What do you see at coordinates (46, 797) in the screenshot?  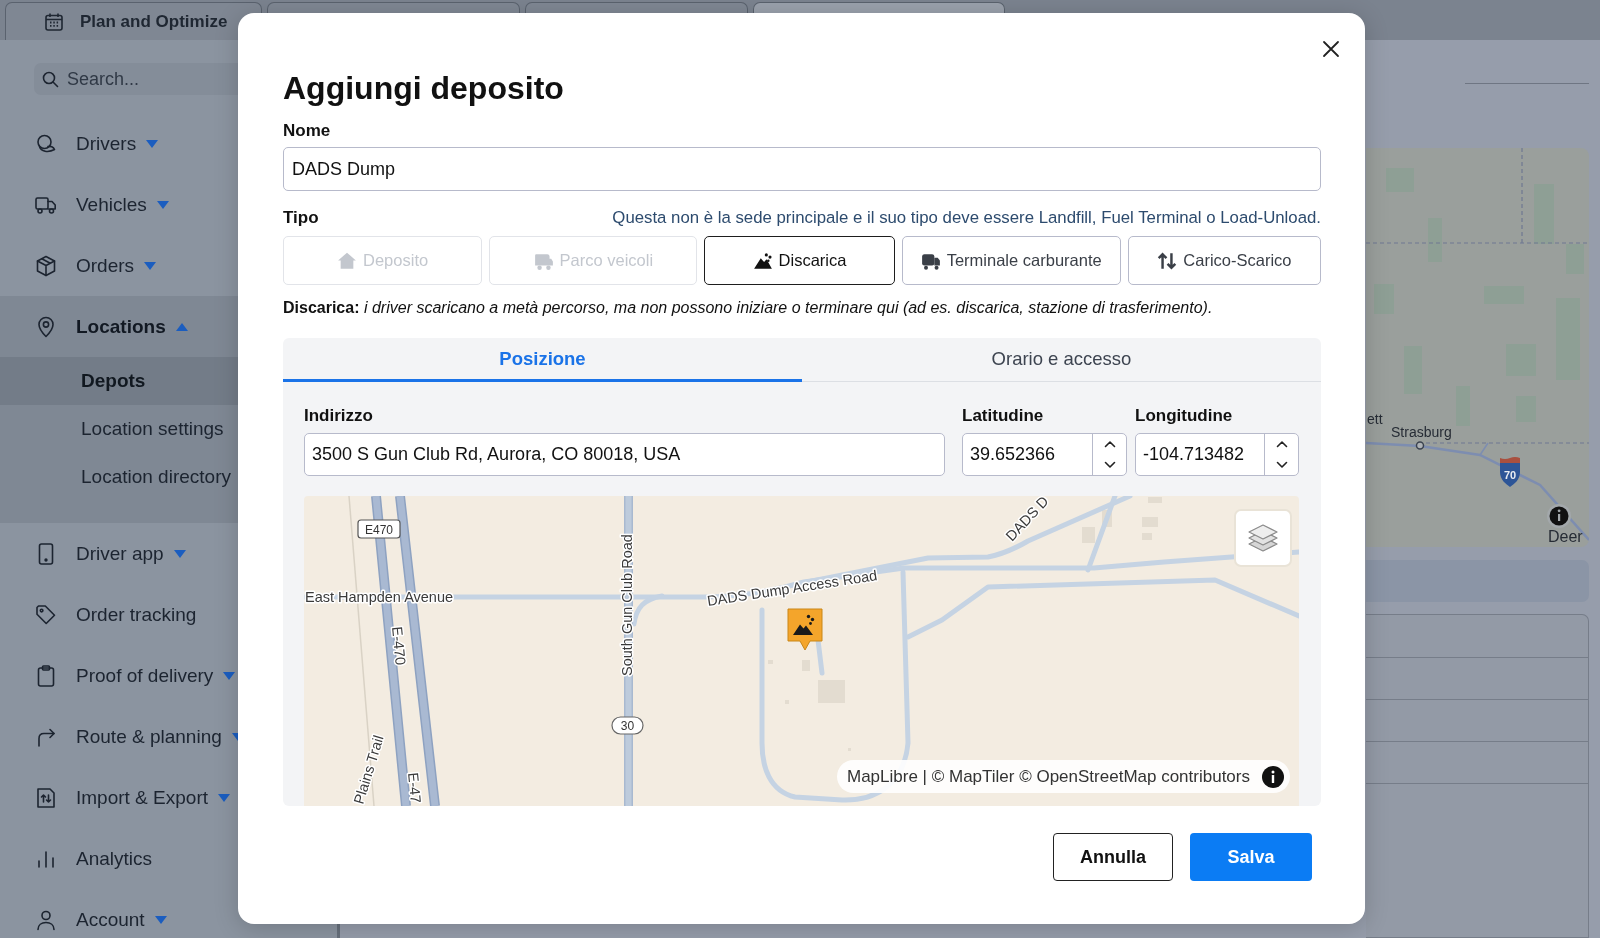 I see `file-arrows-icon` at bounding box center [46, 797].